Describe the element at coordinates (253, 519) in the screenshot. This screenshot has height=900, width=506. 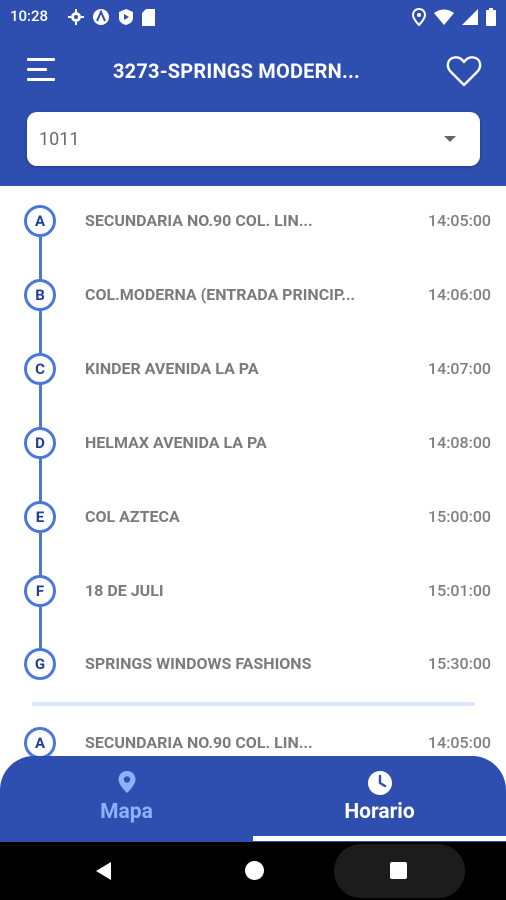
I see `list-item: E COL AZTECA 15:00:00` at that location.